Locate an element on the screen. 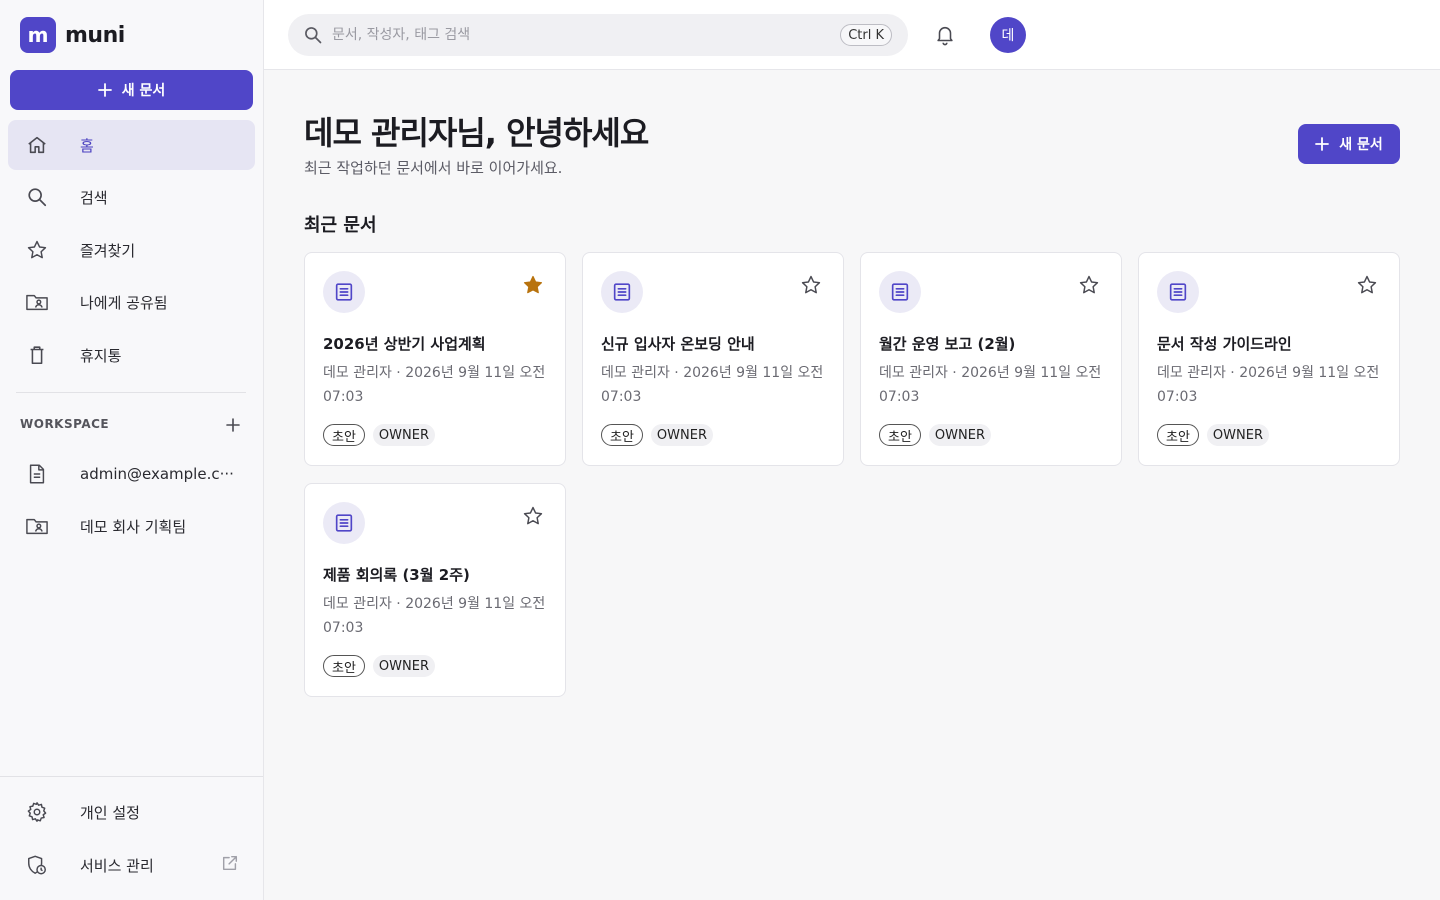  sidebar-item-label: 서비스 관리 is located at coordinates (117, 865).